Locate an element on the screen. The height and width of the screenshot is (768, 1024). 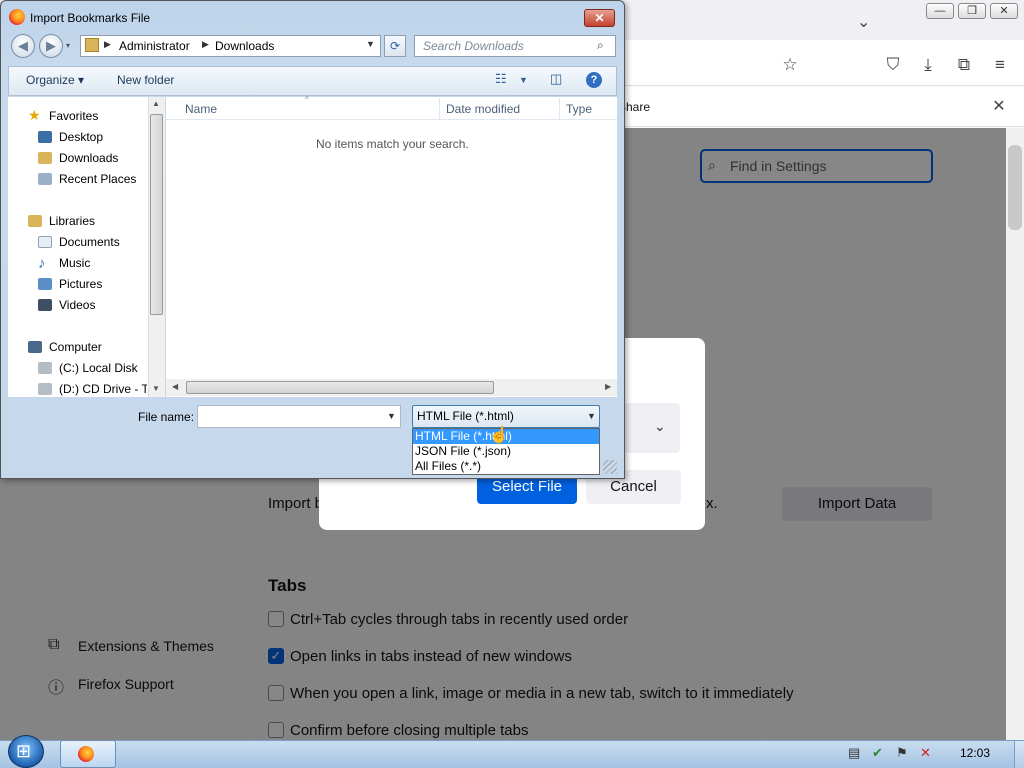
menu-icon: ≡ is located at coordinates (1000, 65).